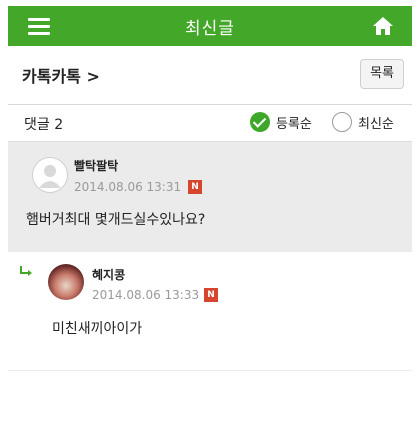  What do you see at coordinates (26, 271) in the screenshot?
I see `reply-arrow-icon` at bounding box center [26, 271].